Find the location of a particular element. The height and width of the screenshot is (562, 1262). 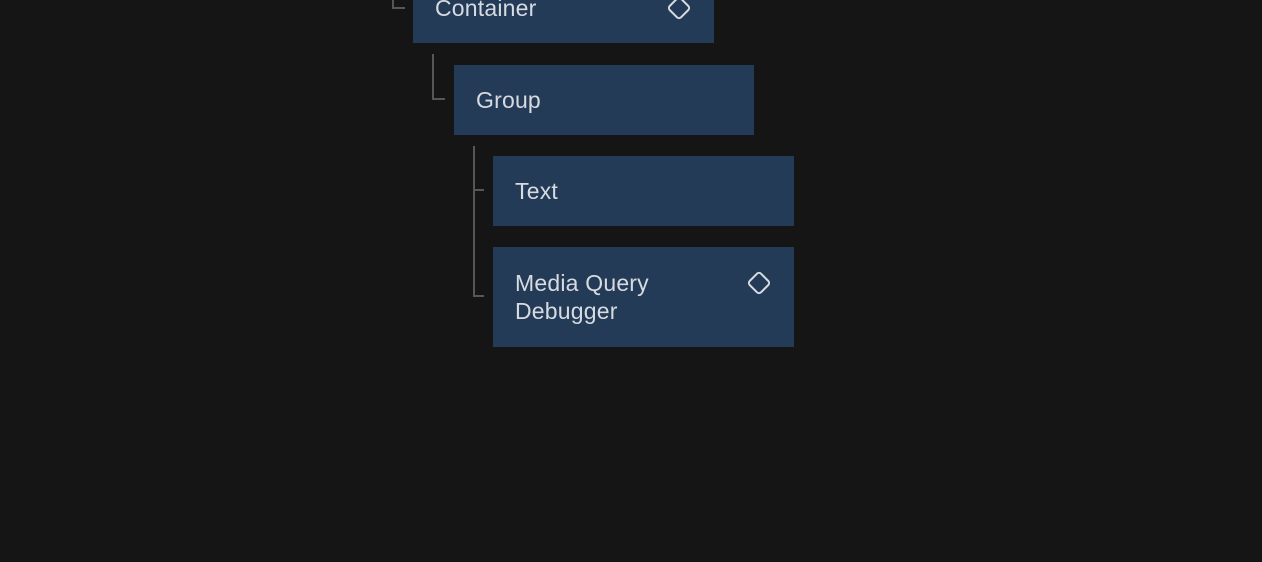

tree-connector-children-stem is located at coordinates (478, 221).